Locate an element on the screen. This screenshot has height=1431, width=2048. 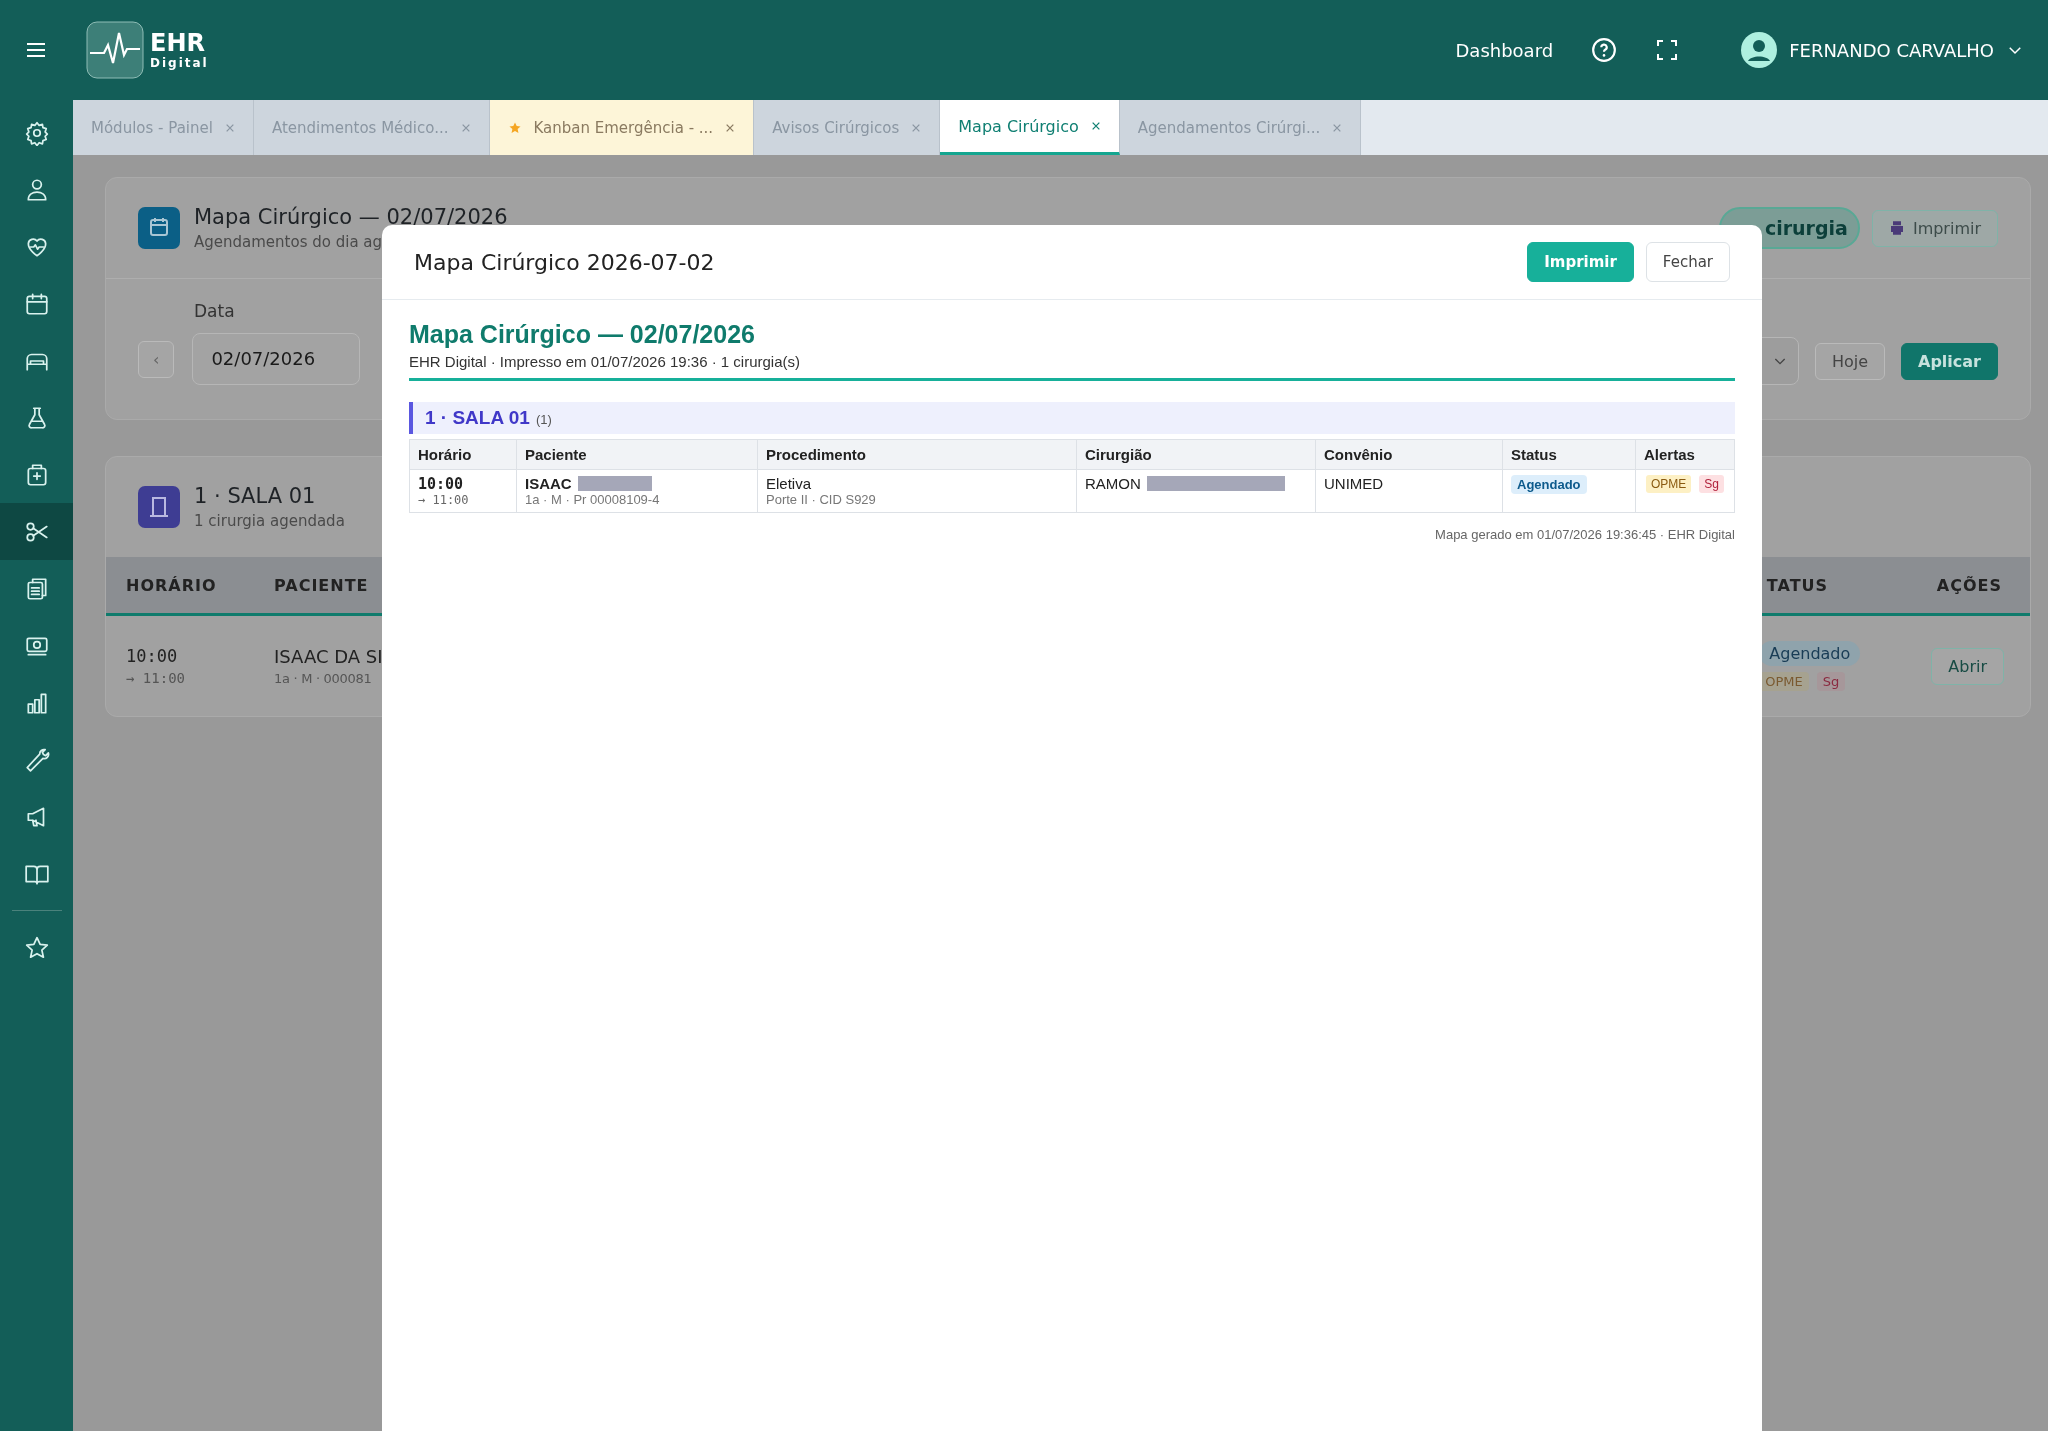
close-button: Fechar is located at coordinates (1687, 262).